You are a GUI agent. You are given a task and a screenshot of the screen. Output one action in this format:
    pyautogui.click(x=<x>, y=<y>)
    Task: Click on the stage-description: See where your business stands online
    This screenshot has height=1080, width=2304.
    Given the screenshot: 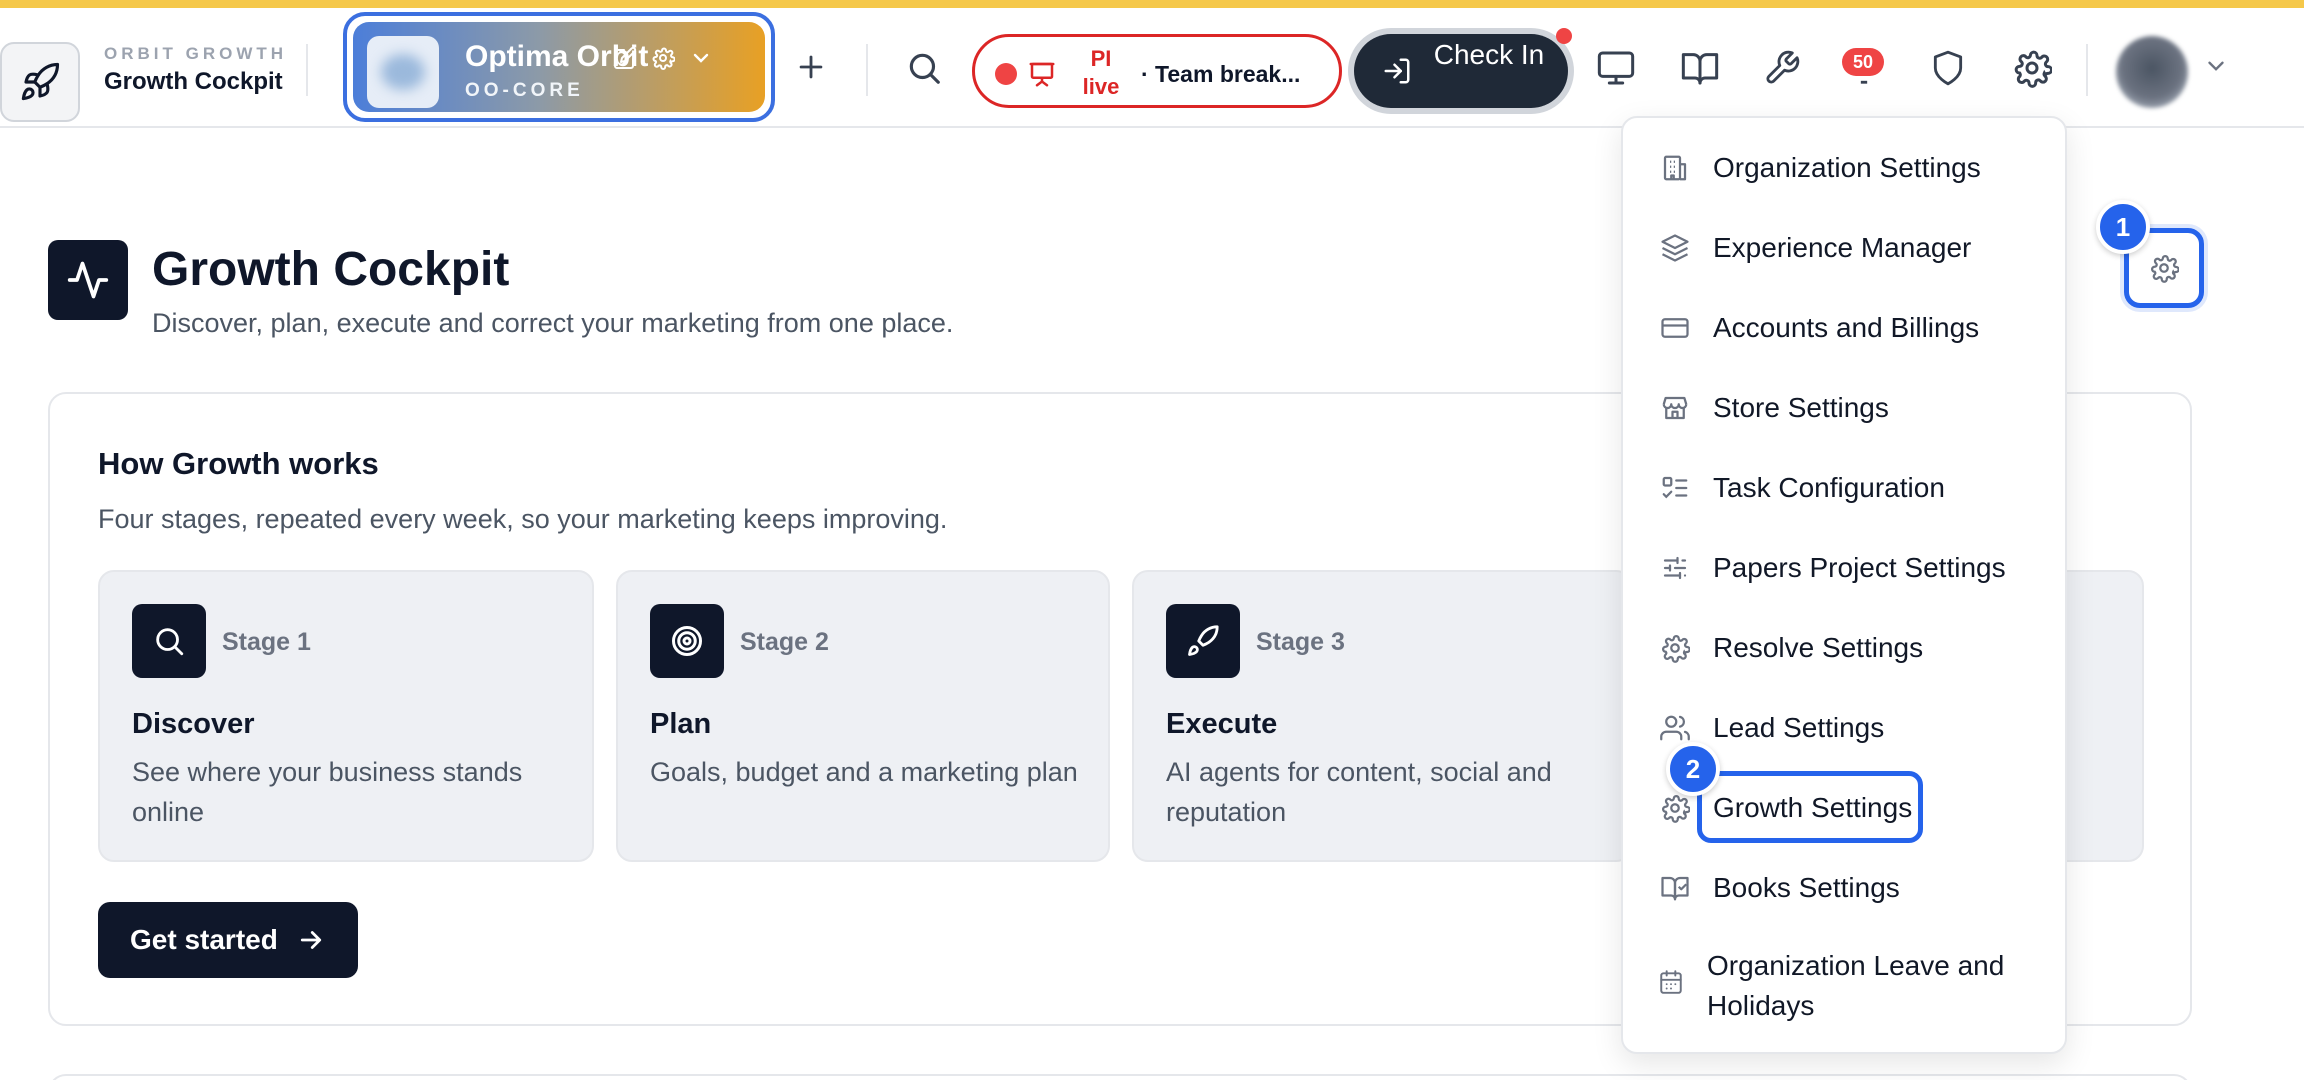 What is the action you would take?
    pyautogui.click(x=327, y=792)
    